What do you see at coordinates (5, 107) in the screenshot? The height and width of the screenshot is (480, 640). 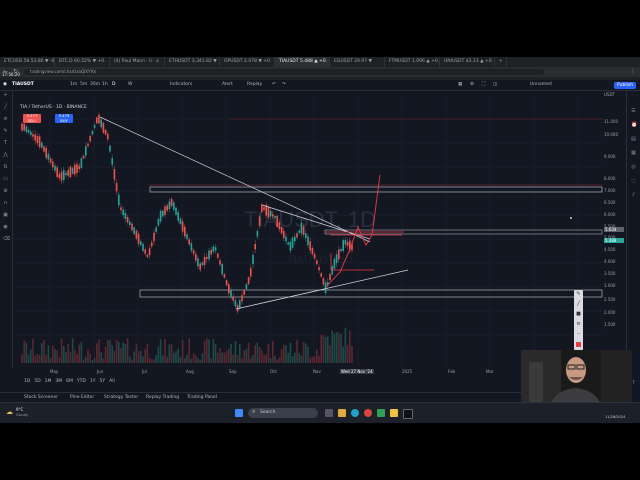 I see `trendline-icon: ╱` at bounding box center [5, 107].